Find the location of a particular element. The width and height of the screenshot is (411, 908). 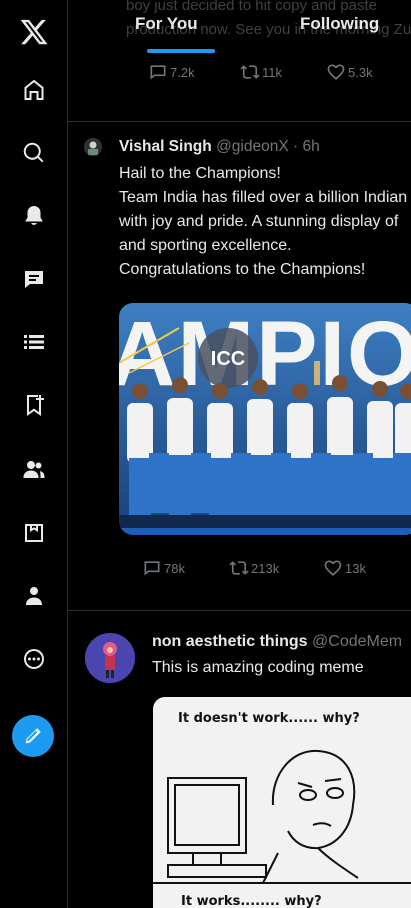

communities-icon is located at coordinates (33, 469).